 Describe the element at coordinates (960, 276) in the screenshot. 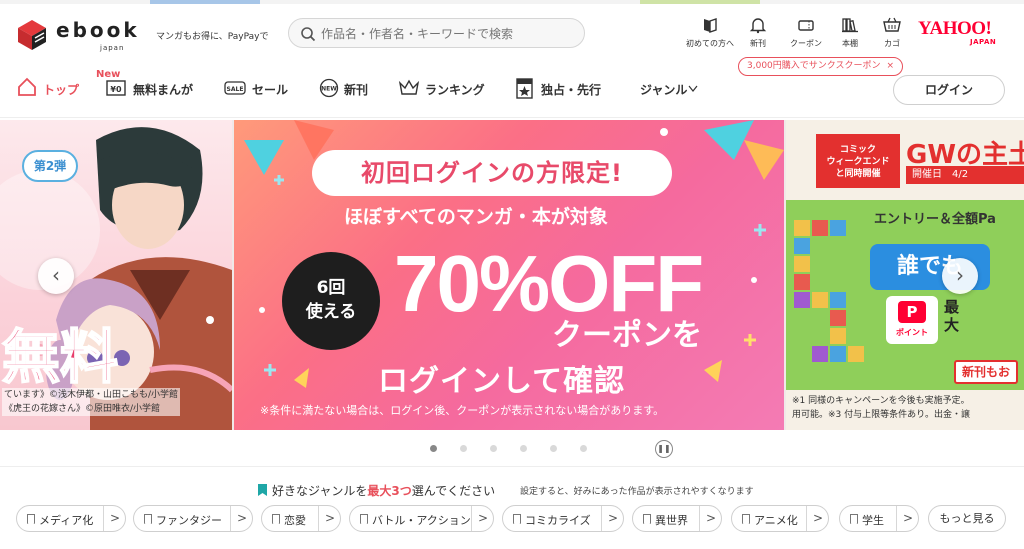

I see `carousel-next-button: ›` at that location.